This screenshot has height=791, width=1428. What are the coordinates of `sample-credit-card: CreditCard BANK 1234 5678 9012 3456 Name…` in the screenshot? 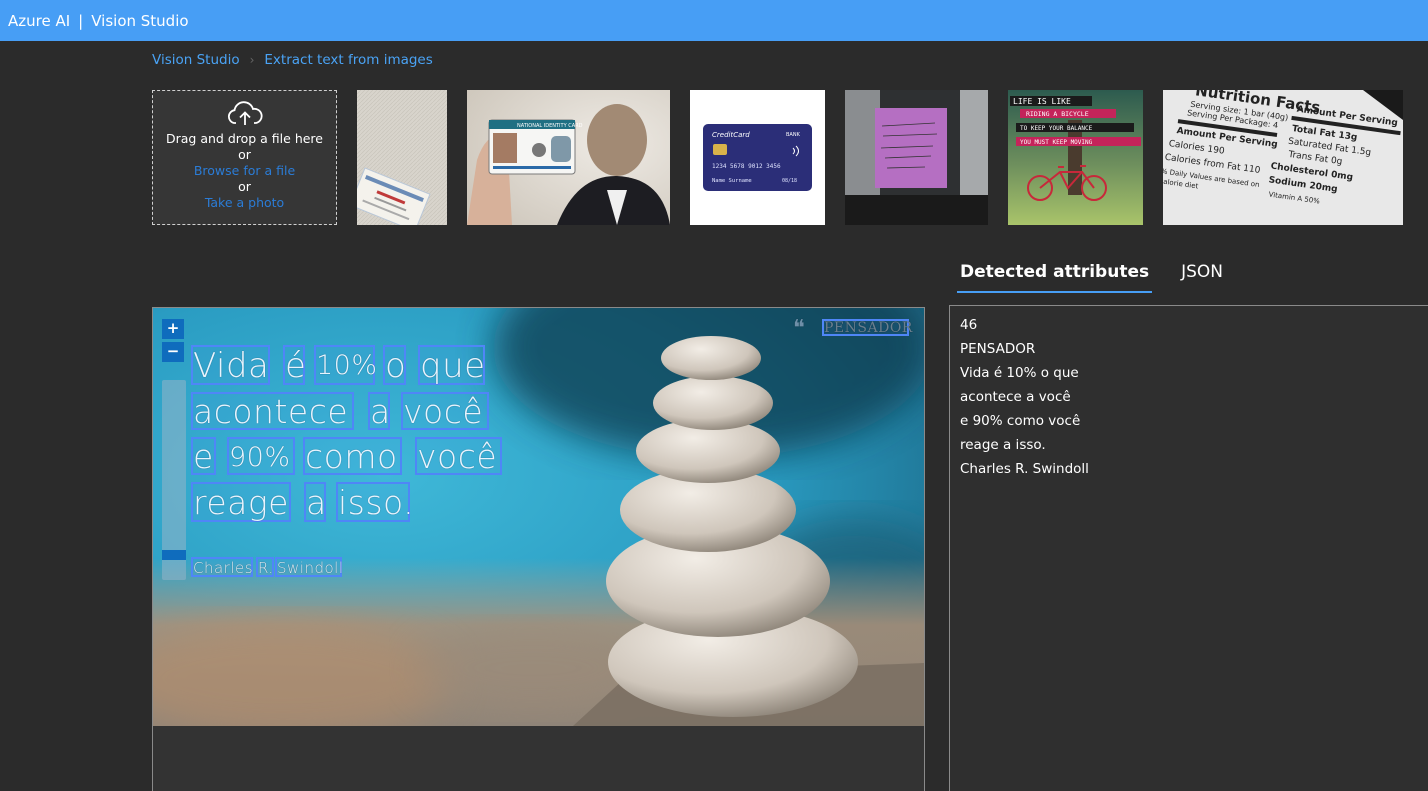 It's located at (757, 157).